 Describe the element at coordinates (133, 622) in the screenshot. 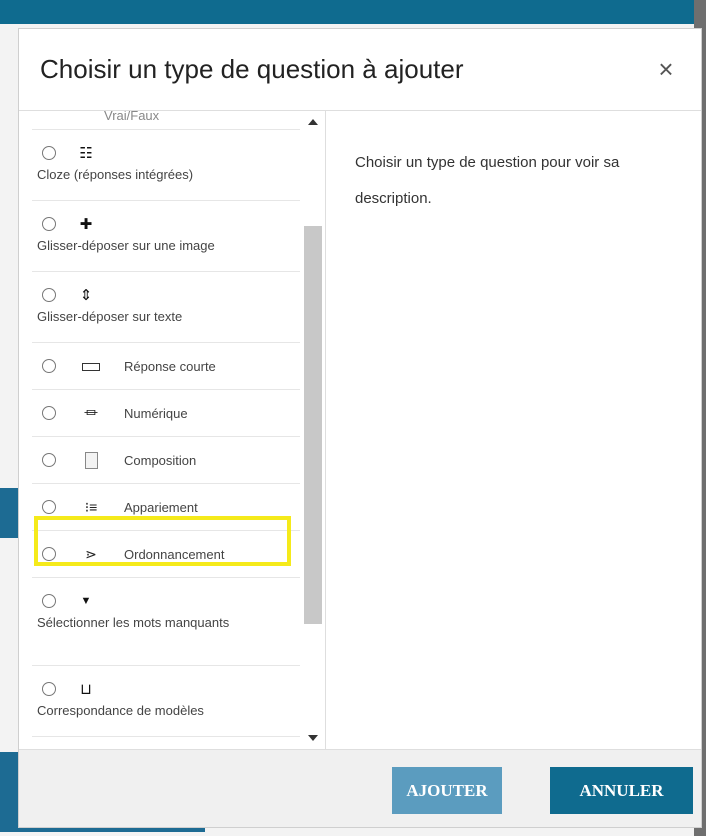

I see `list-item-label: Sélectionner les mots manquants` at that location.